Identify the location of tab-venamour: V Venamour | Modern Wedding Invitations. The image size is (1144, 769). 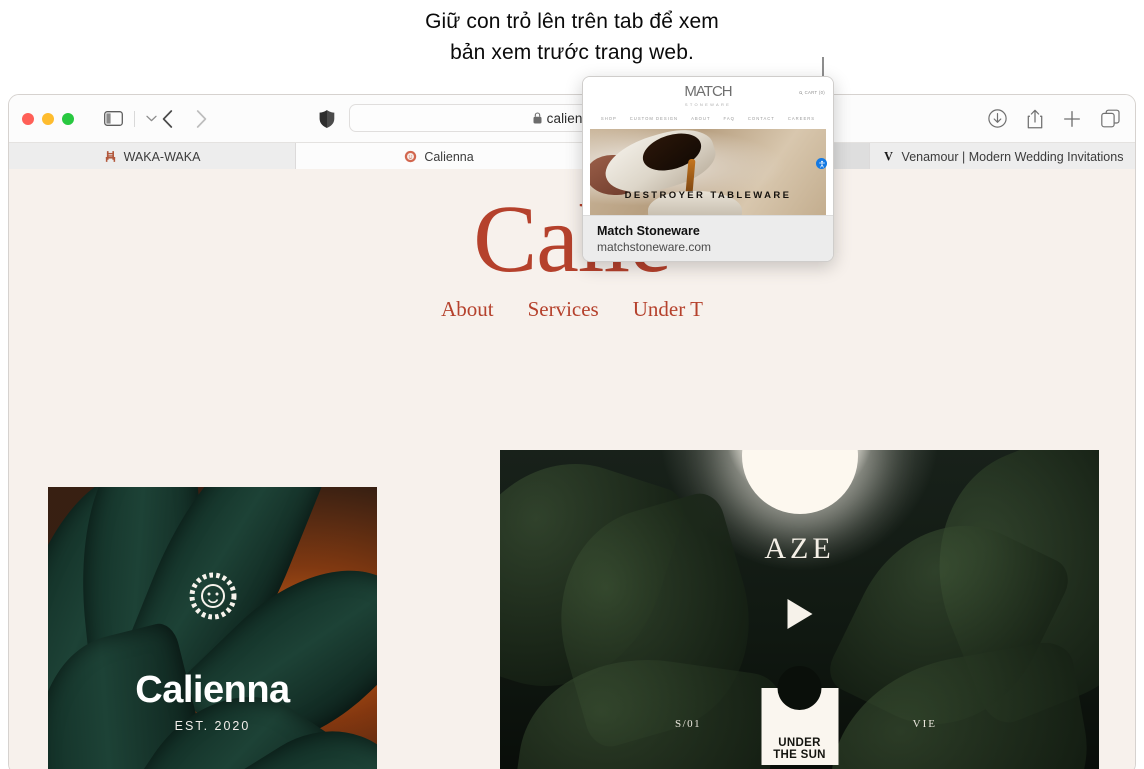
(1002, 156).